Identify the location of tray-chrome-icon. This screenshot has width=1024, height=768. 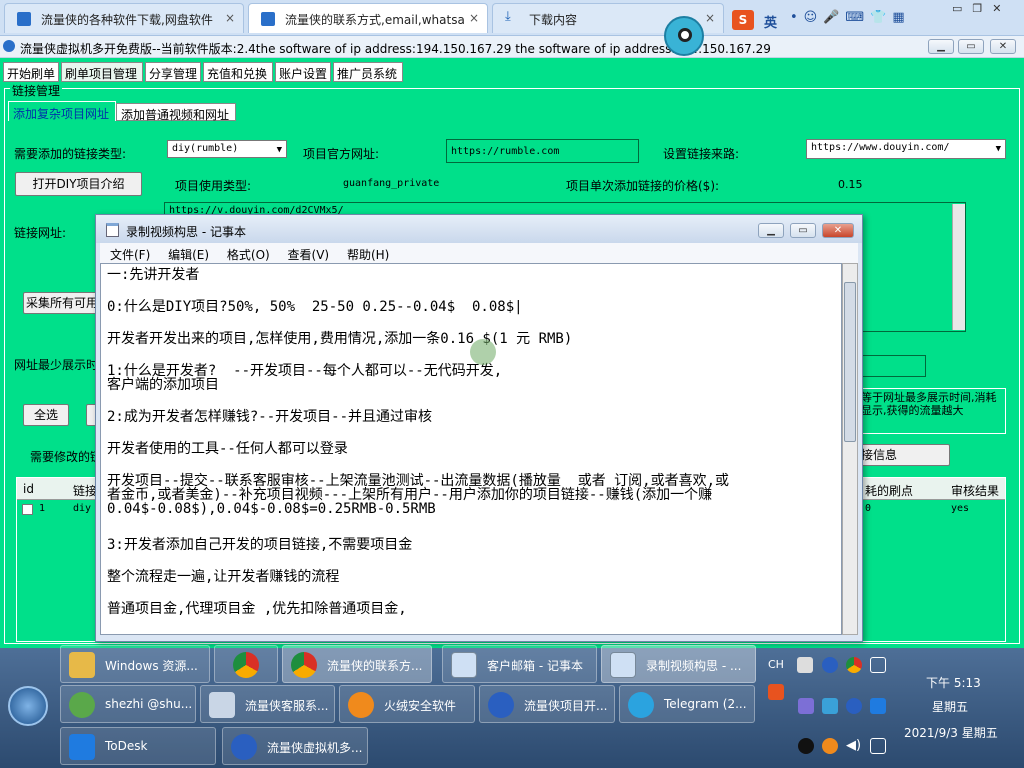
(854, 665).